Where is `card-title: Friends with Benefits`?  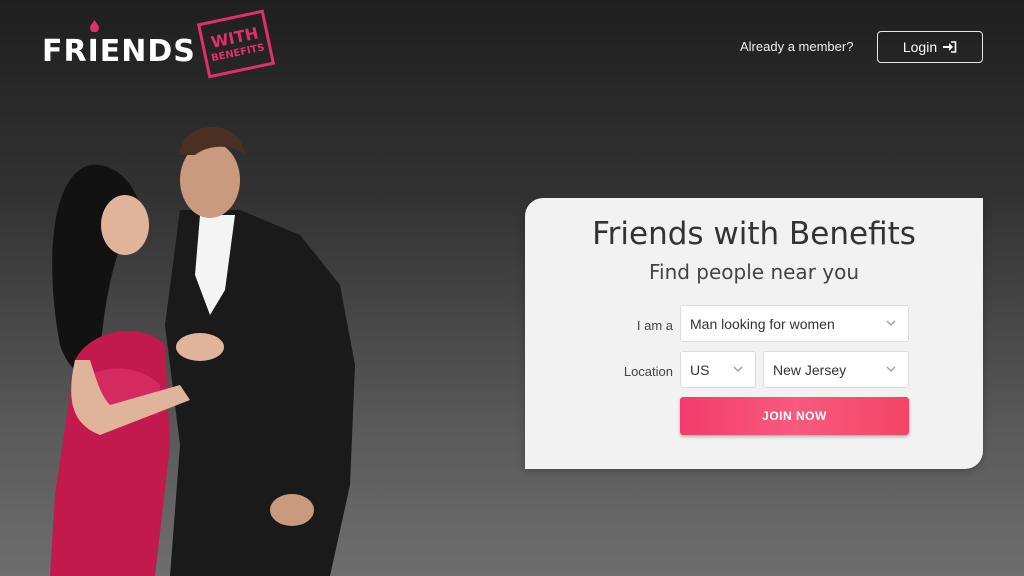 card-title: Friends with Benefits is located at coordinates (754, 234).